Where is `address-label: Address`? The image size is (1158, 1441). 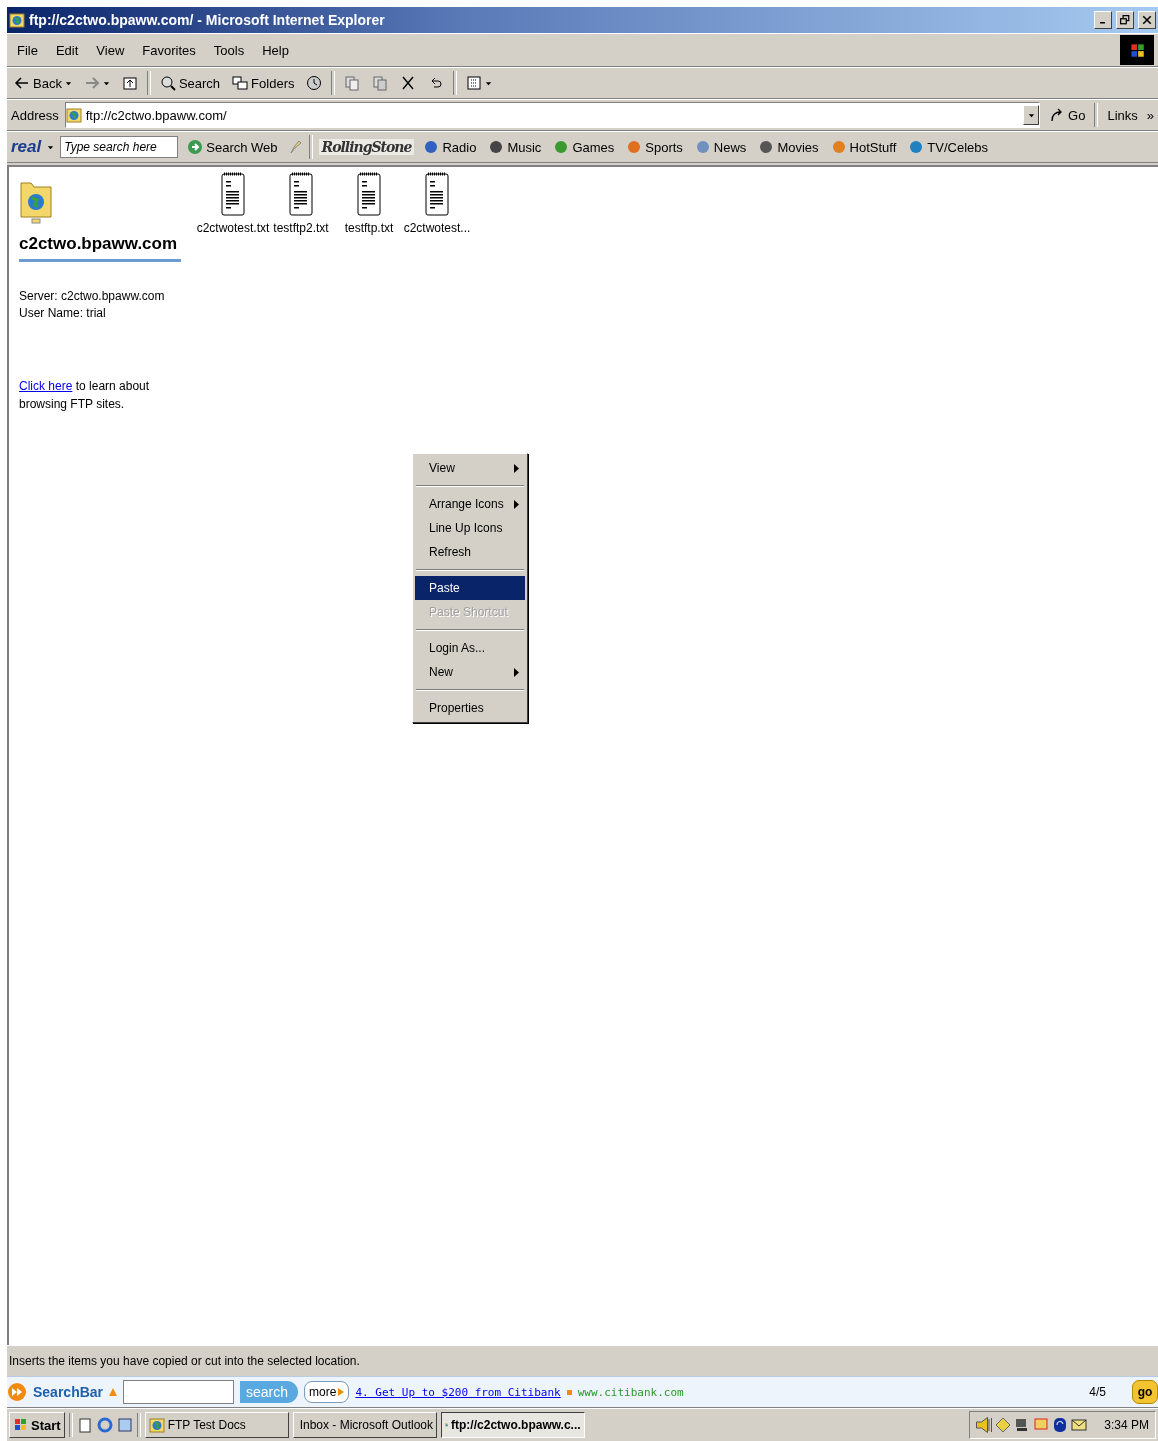 address-label: Address is located at coordinates (35, 115).